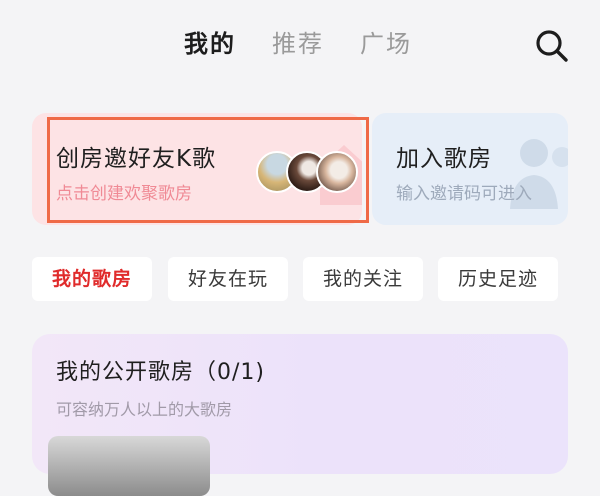 The width and height of the screenshot is (600, 496). I want to click on room-thumbnail, so click(129, 466).